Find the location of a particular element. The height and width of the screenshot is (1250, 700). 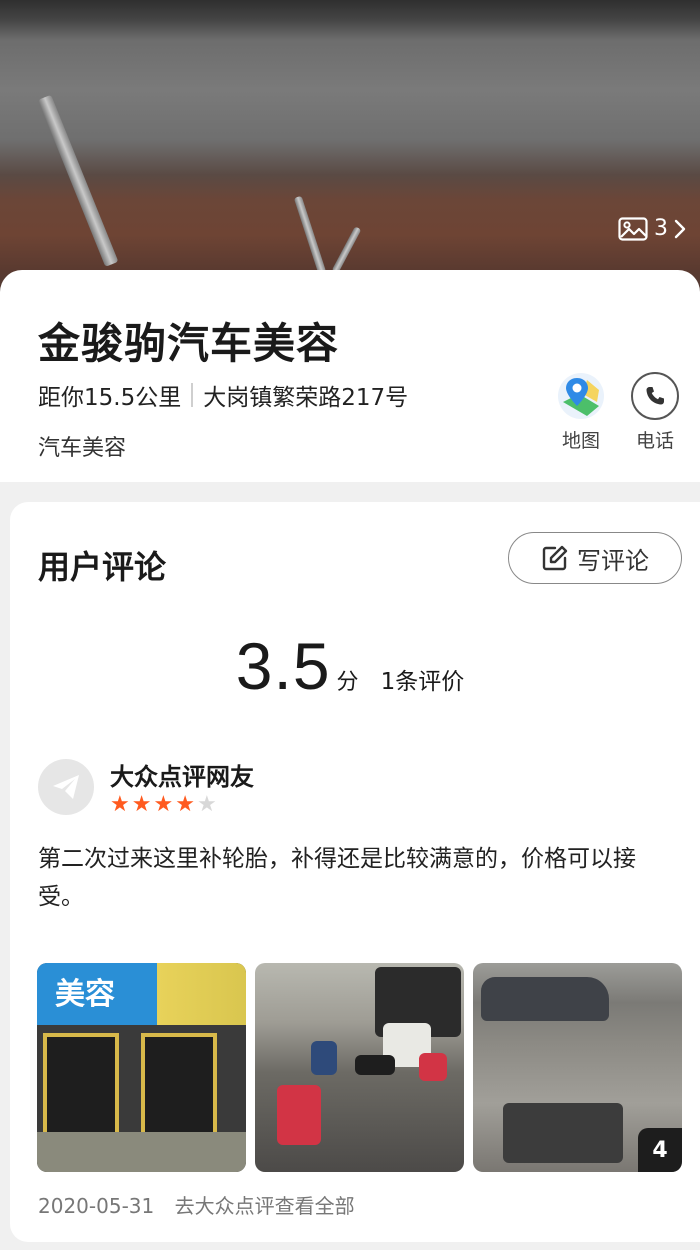

star-empty-icon: ★ is located at coordinates (206, 804).